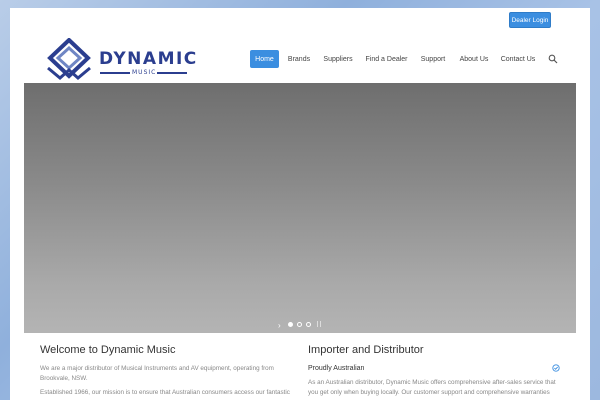  I want to click on logo-divider-right, so click(172, 73).